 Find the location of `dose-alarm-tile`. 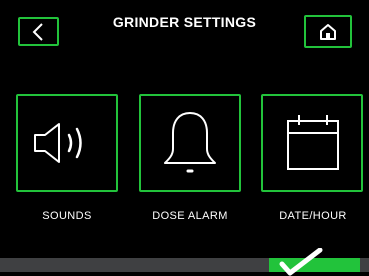

dose-alarm-tile is located at coordinates (190, 143).